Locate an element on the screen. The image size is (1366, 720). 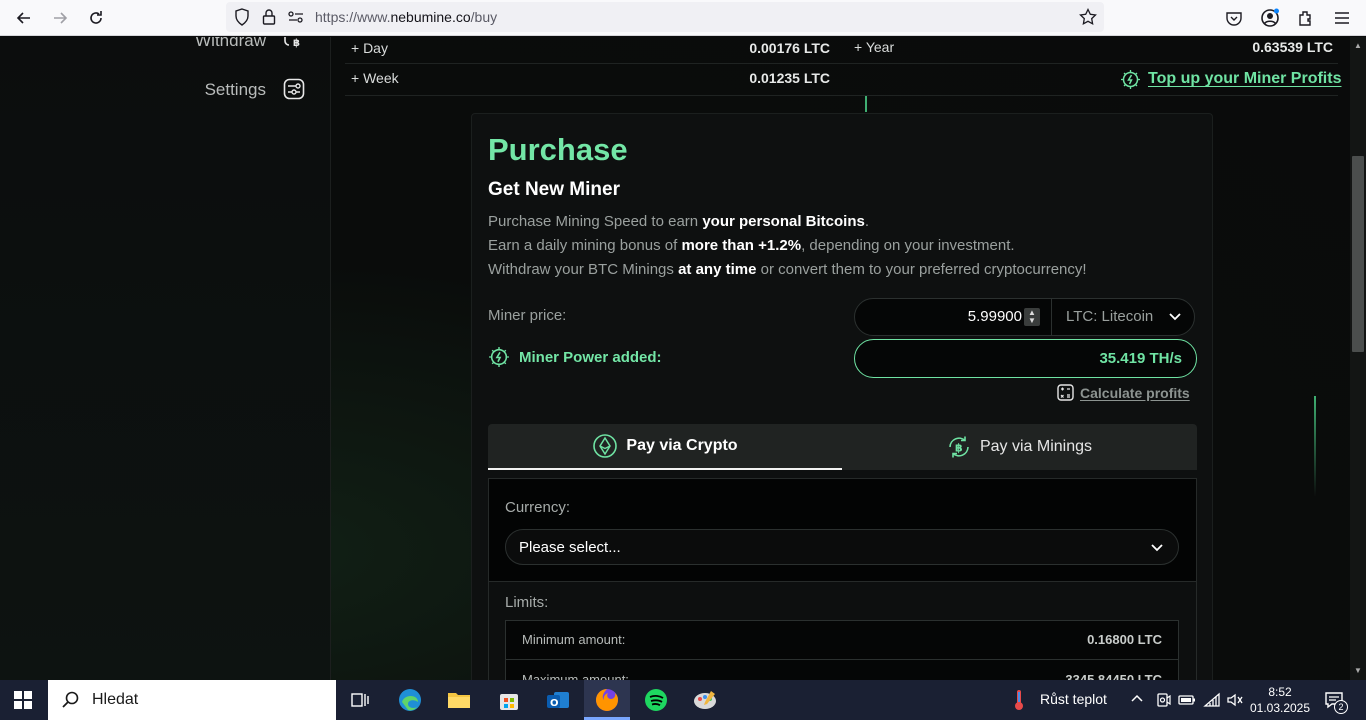
spotify-icon is located at coordinates (656, 700).